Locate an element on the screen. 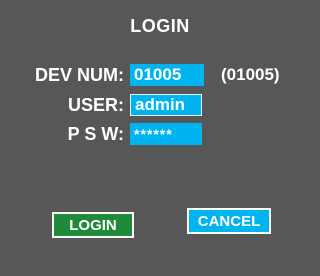  user-row: USER: admin is located at coordinates (160, 105).